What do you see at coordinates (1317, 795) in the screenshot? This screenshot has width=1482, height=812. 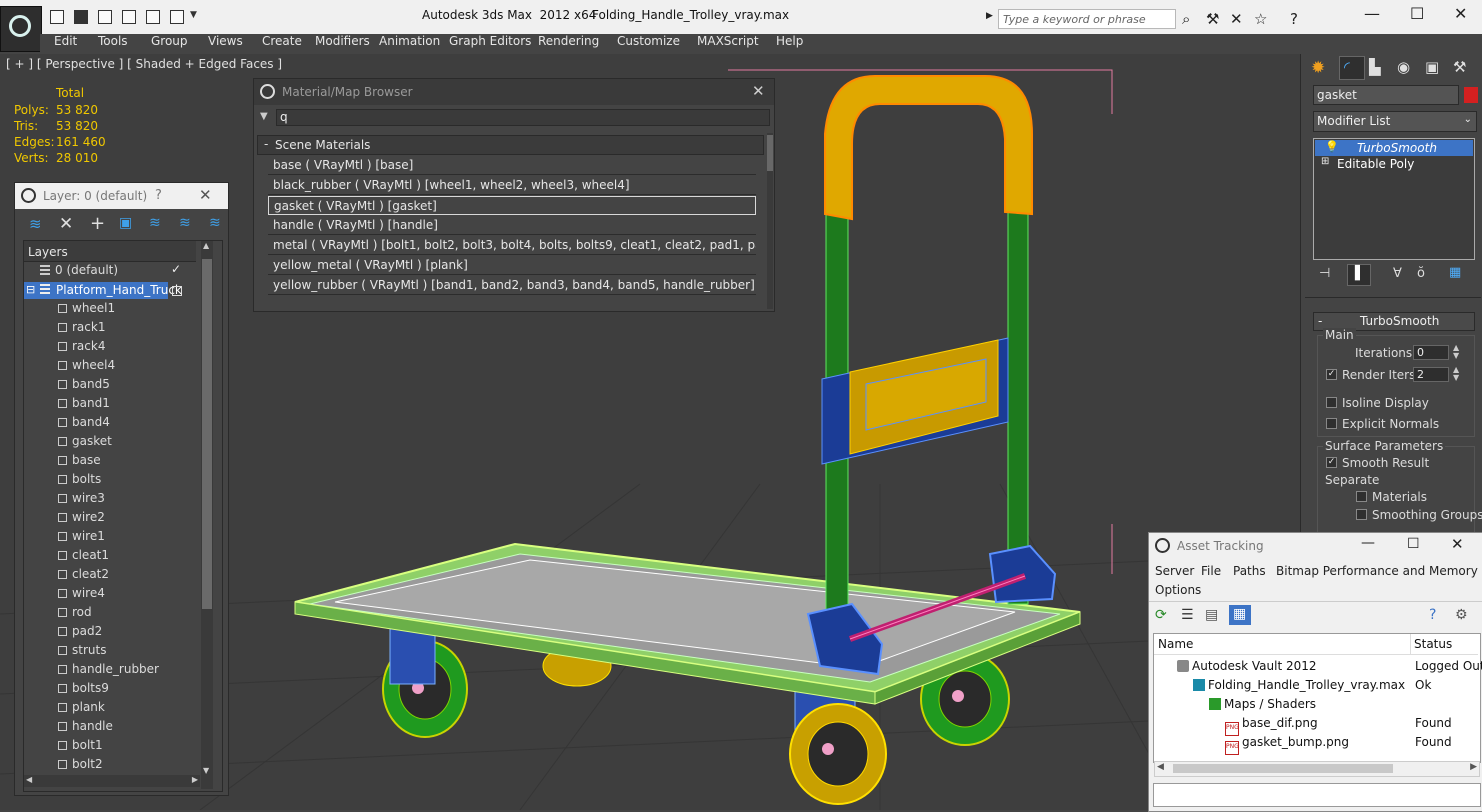 I see `asset-path-field` at bounding box center [1317, 795].